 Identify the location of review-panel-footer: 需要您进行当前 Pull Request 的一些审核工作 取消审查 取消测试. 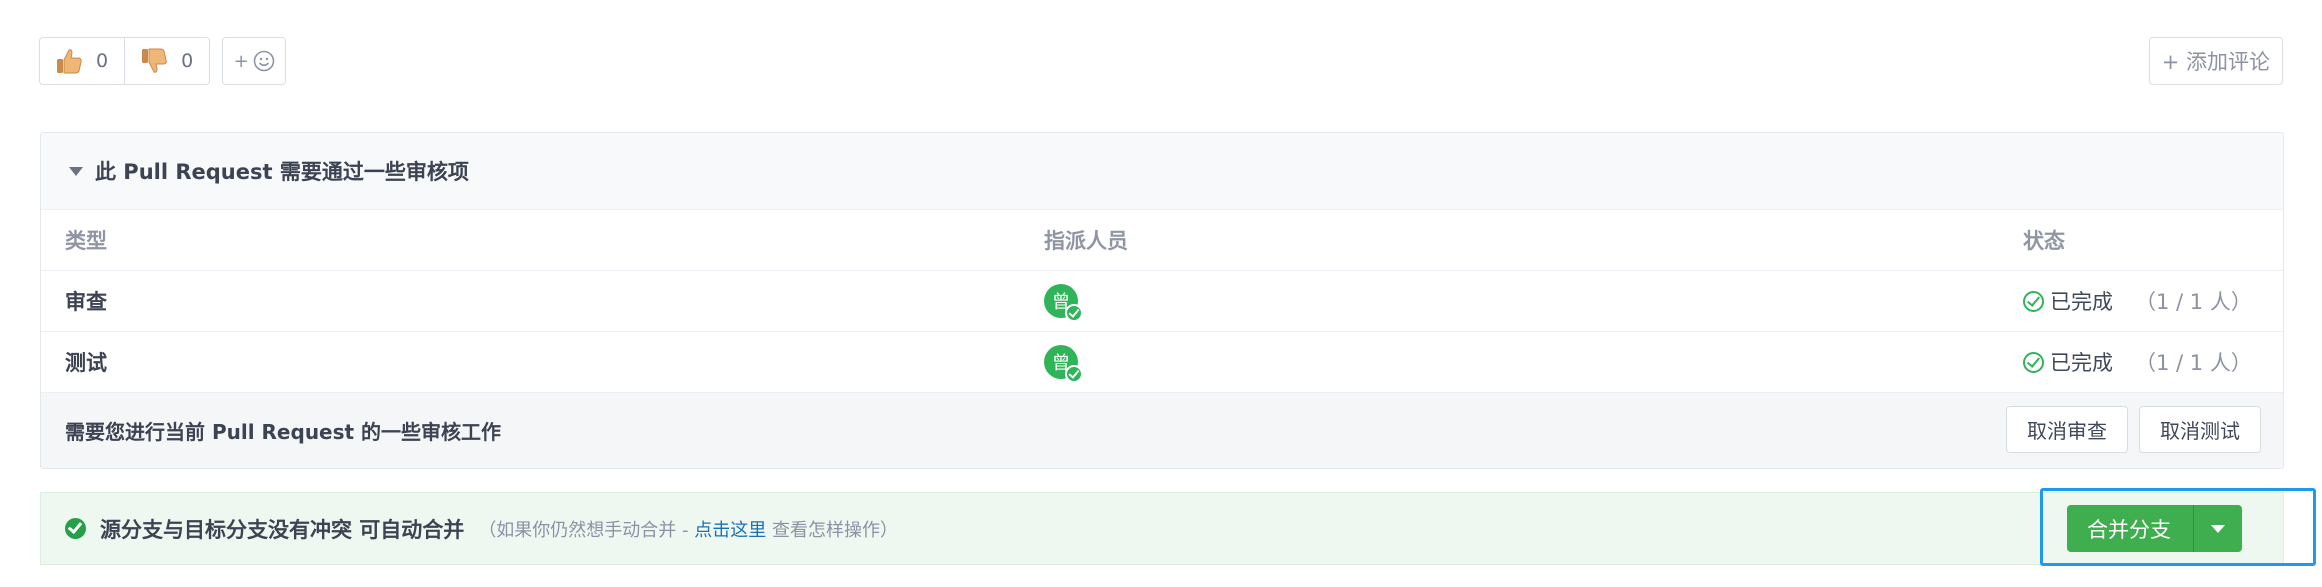
(1162, 430).